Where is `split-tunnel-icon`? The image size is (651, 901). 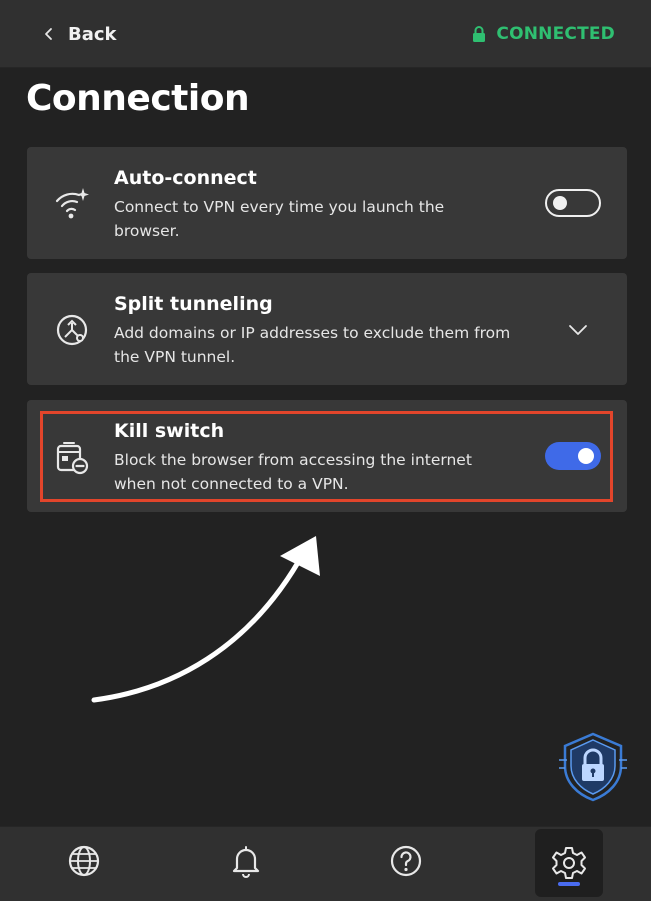
split-tunnel-icon is located at coordinates (72, 330).